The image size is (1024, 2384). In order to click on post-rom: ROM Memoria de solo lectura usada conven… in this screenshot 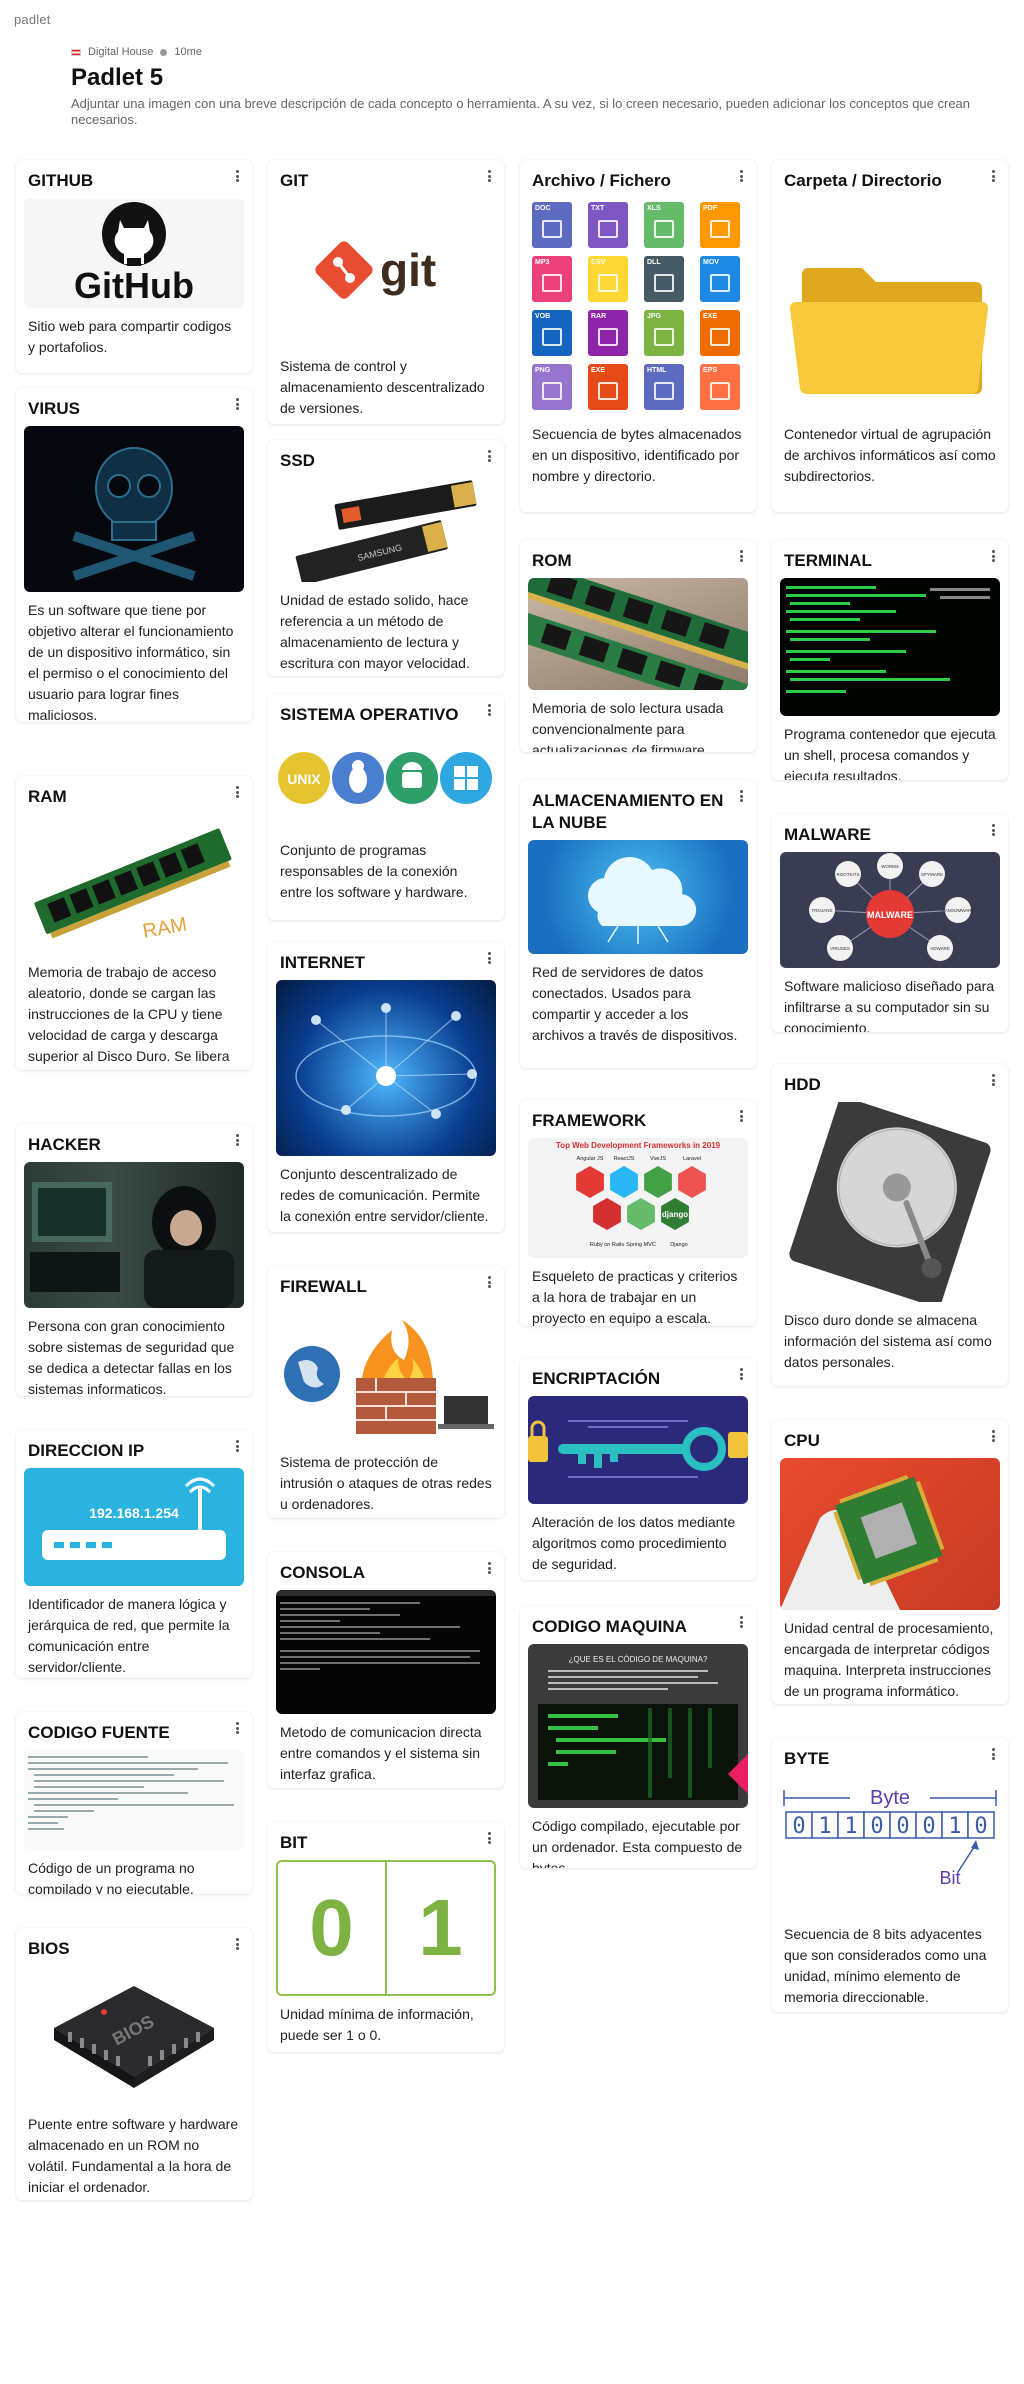, I will do `click(638, 646)`.